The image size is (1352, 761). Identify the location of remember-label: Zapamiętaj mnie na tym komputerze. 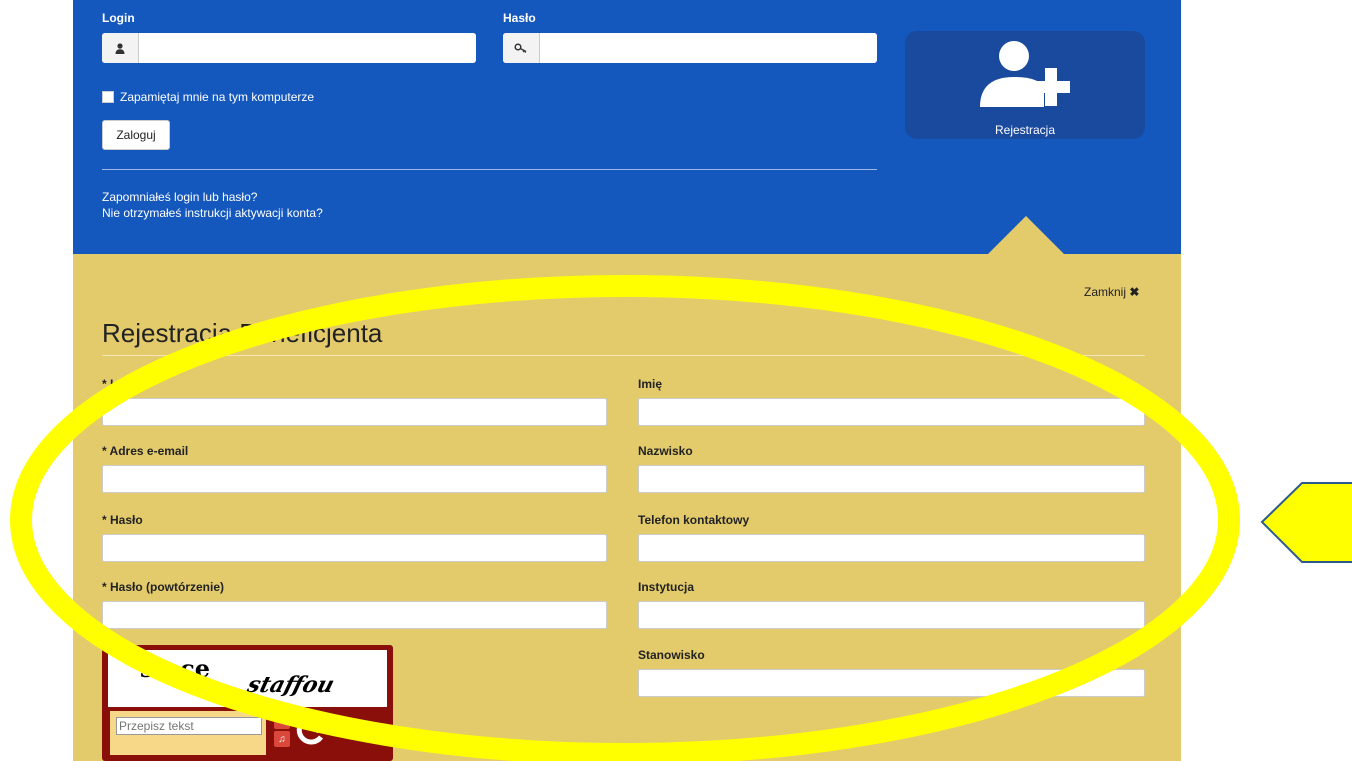
(217, 97).